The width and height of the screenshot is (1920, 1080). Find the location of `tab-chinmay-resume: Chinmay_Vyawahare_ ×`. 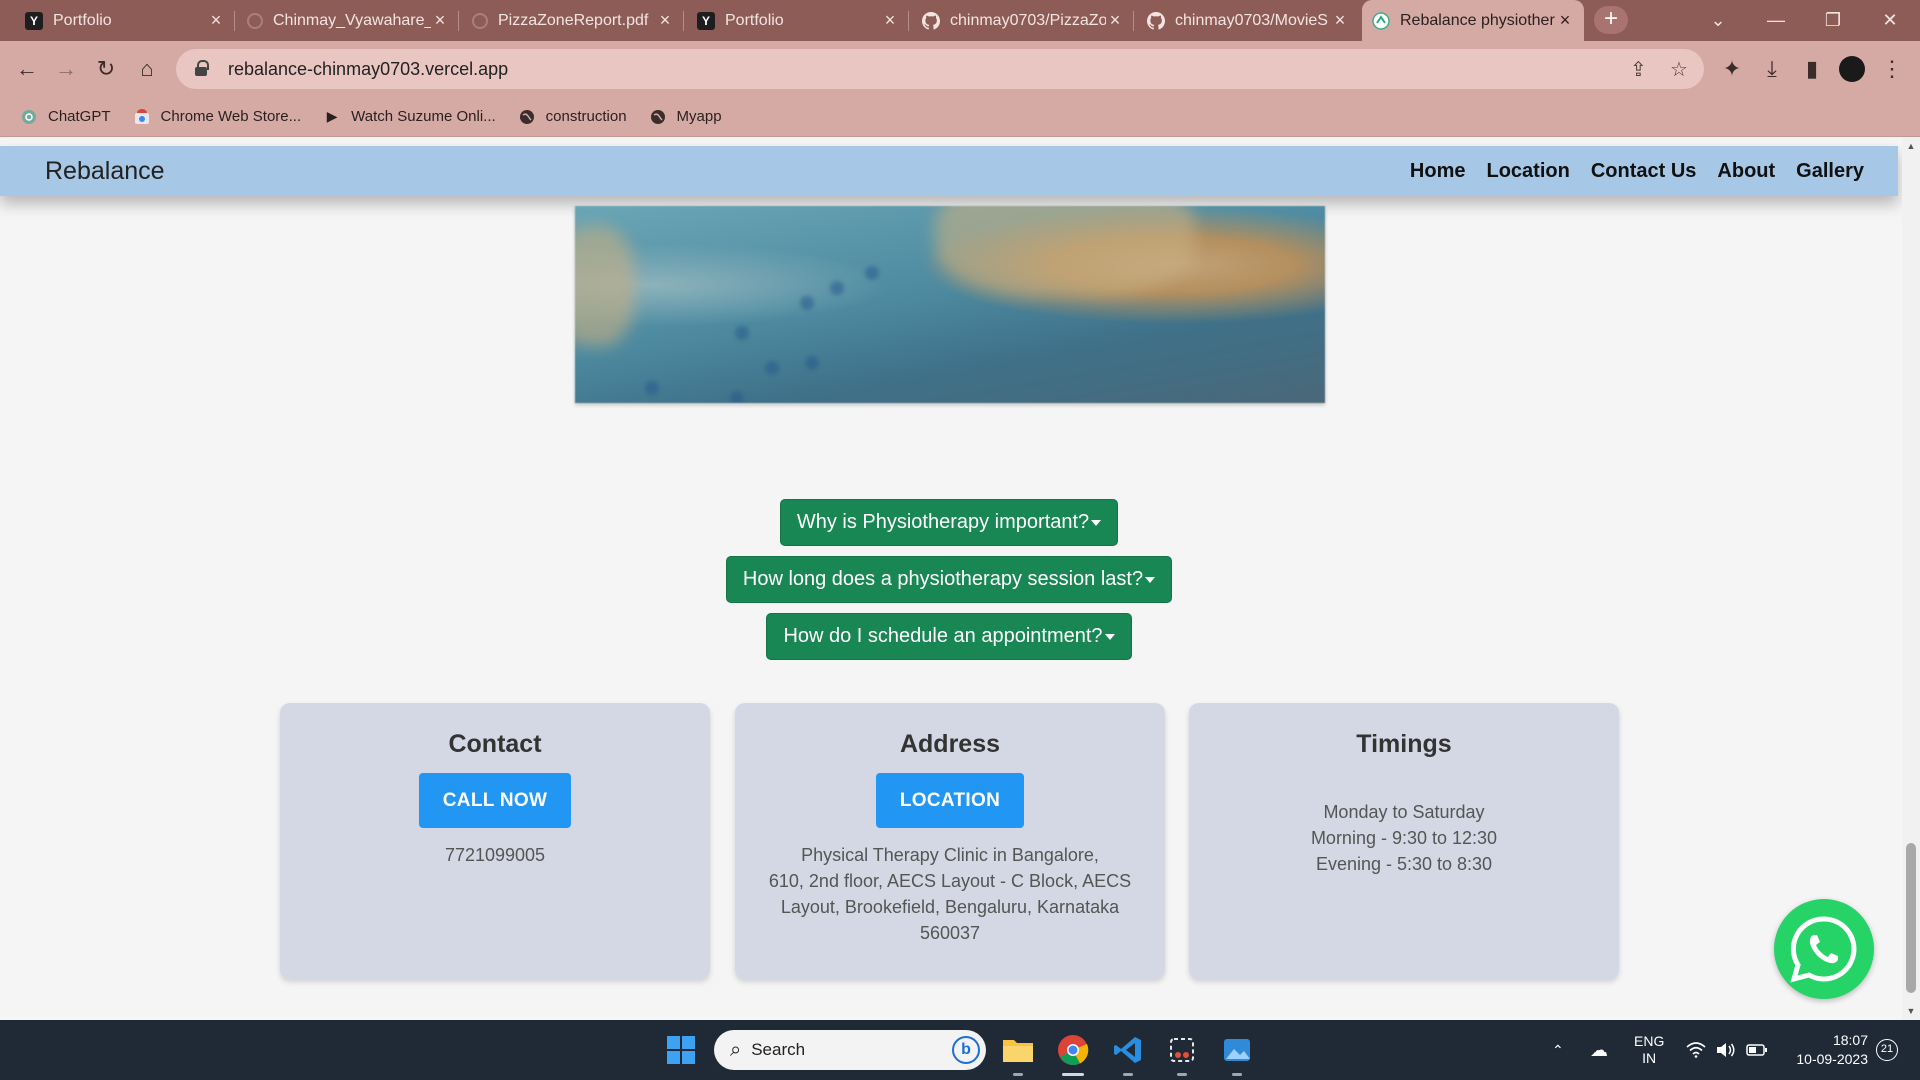

tab-chinmay-resume: Chinmay_Vyawahare_ × is located at coordinates (348, 20).